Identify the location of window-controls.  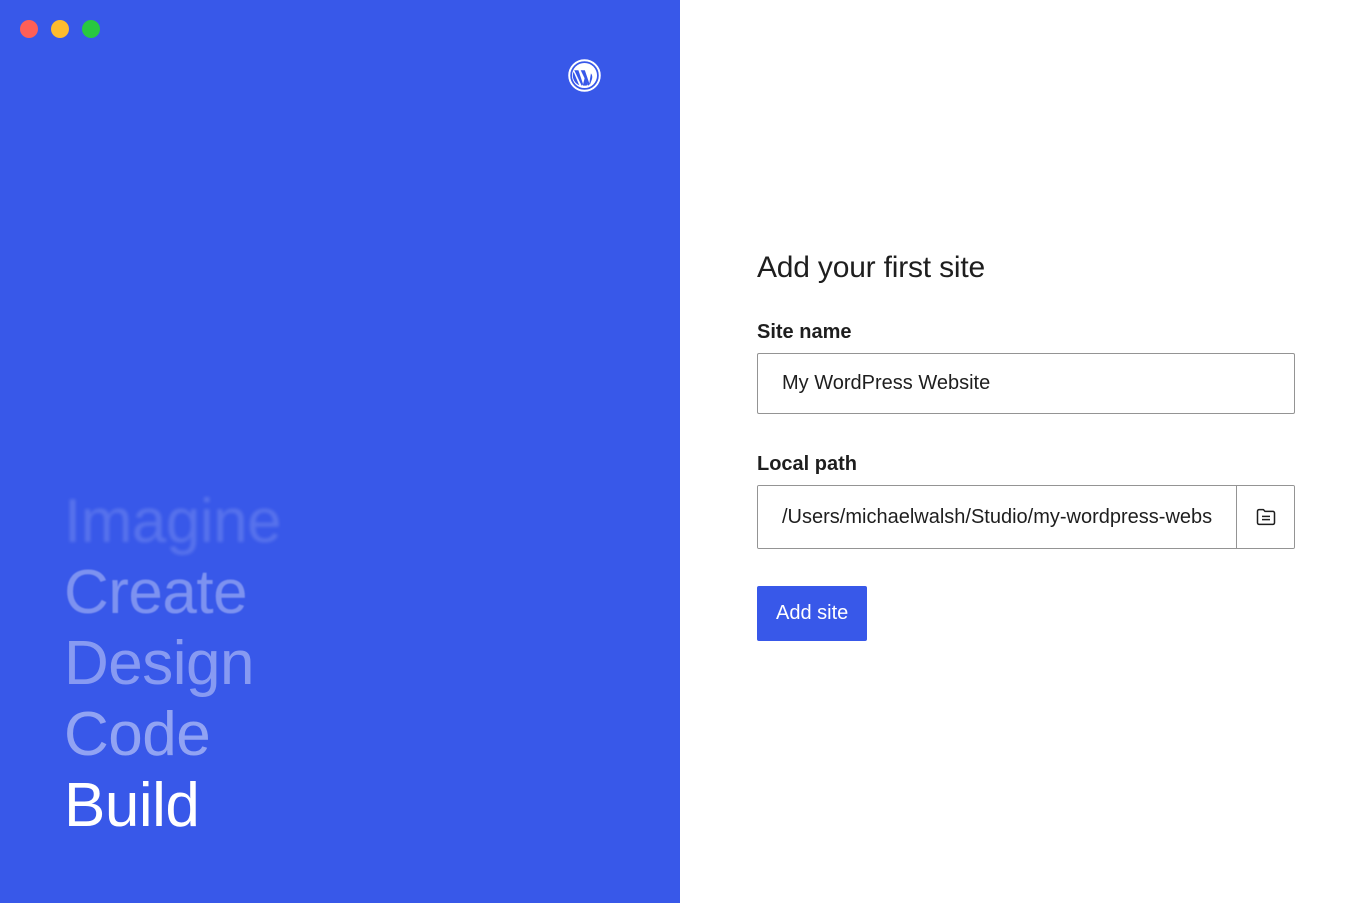
(60, 29).